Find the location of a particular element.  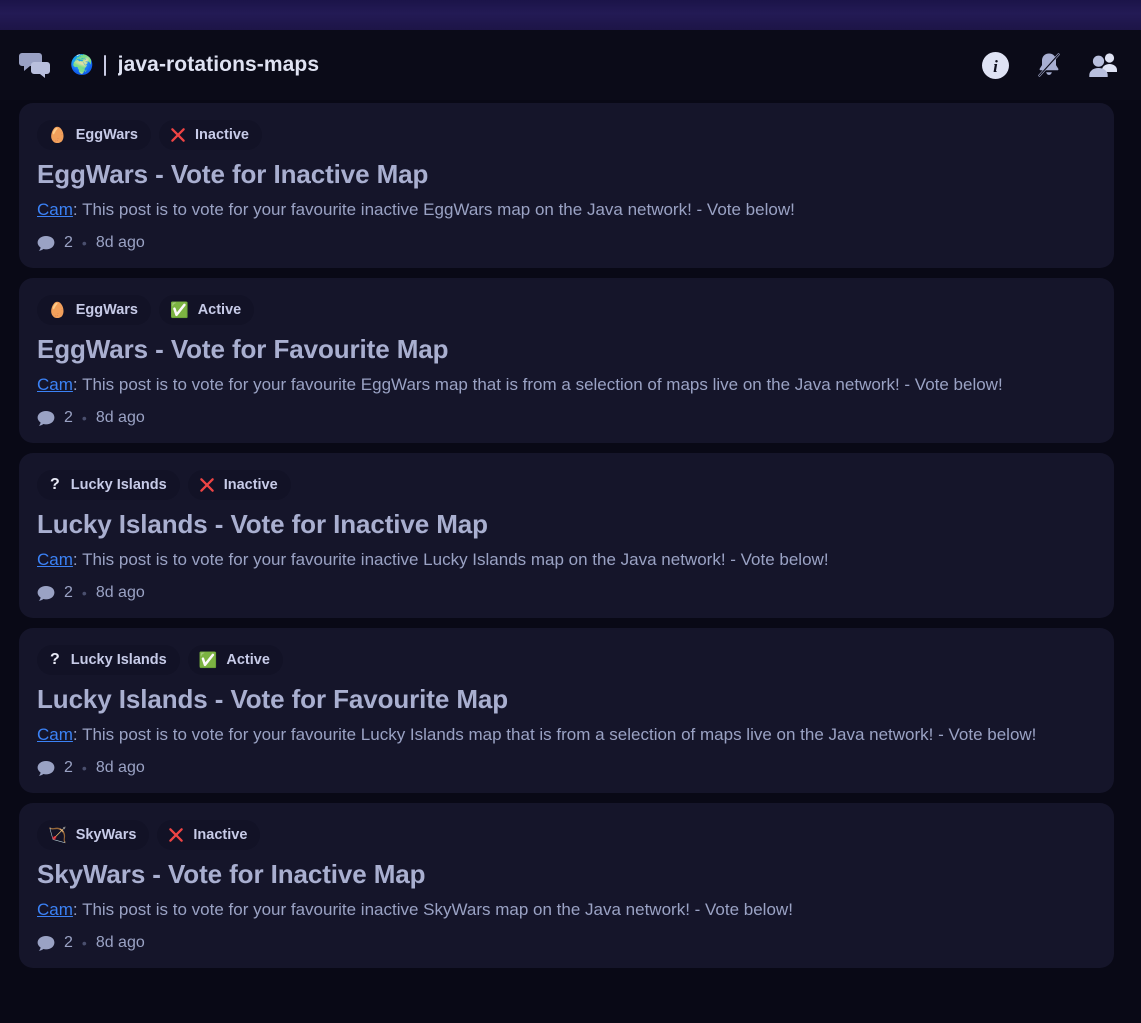

post-tag-row: 🥚 EggWars Inactive is located at coordinates (565, 135).